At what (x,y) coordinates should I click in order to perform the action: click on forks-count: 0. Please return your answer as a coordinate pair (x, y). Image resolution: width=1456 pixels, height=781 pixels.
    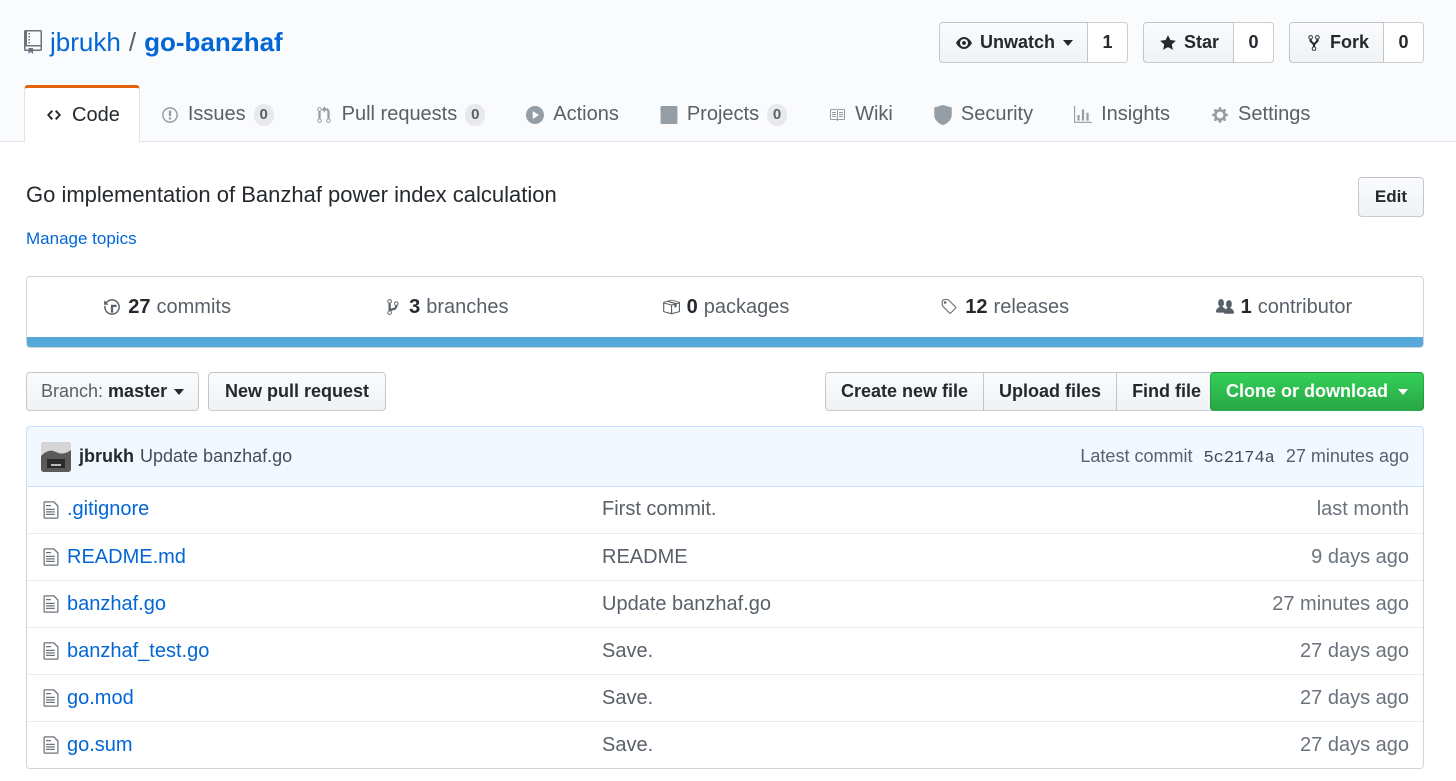
    Looking at the image, I should click on (1404, 42).